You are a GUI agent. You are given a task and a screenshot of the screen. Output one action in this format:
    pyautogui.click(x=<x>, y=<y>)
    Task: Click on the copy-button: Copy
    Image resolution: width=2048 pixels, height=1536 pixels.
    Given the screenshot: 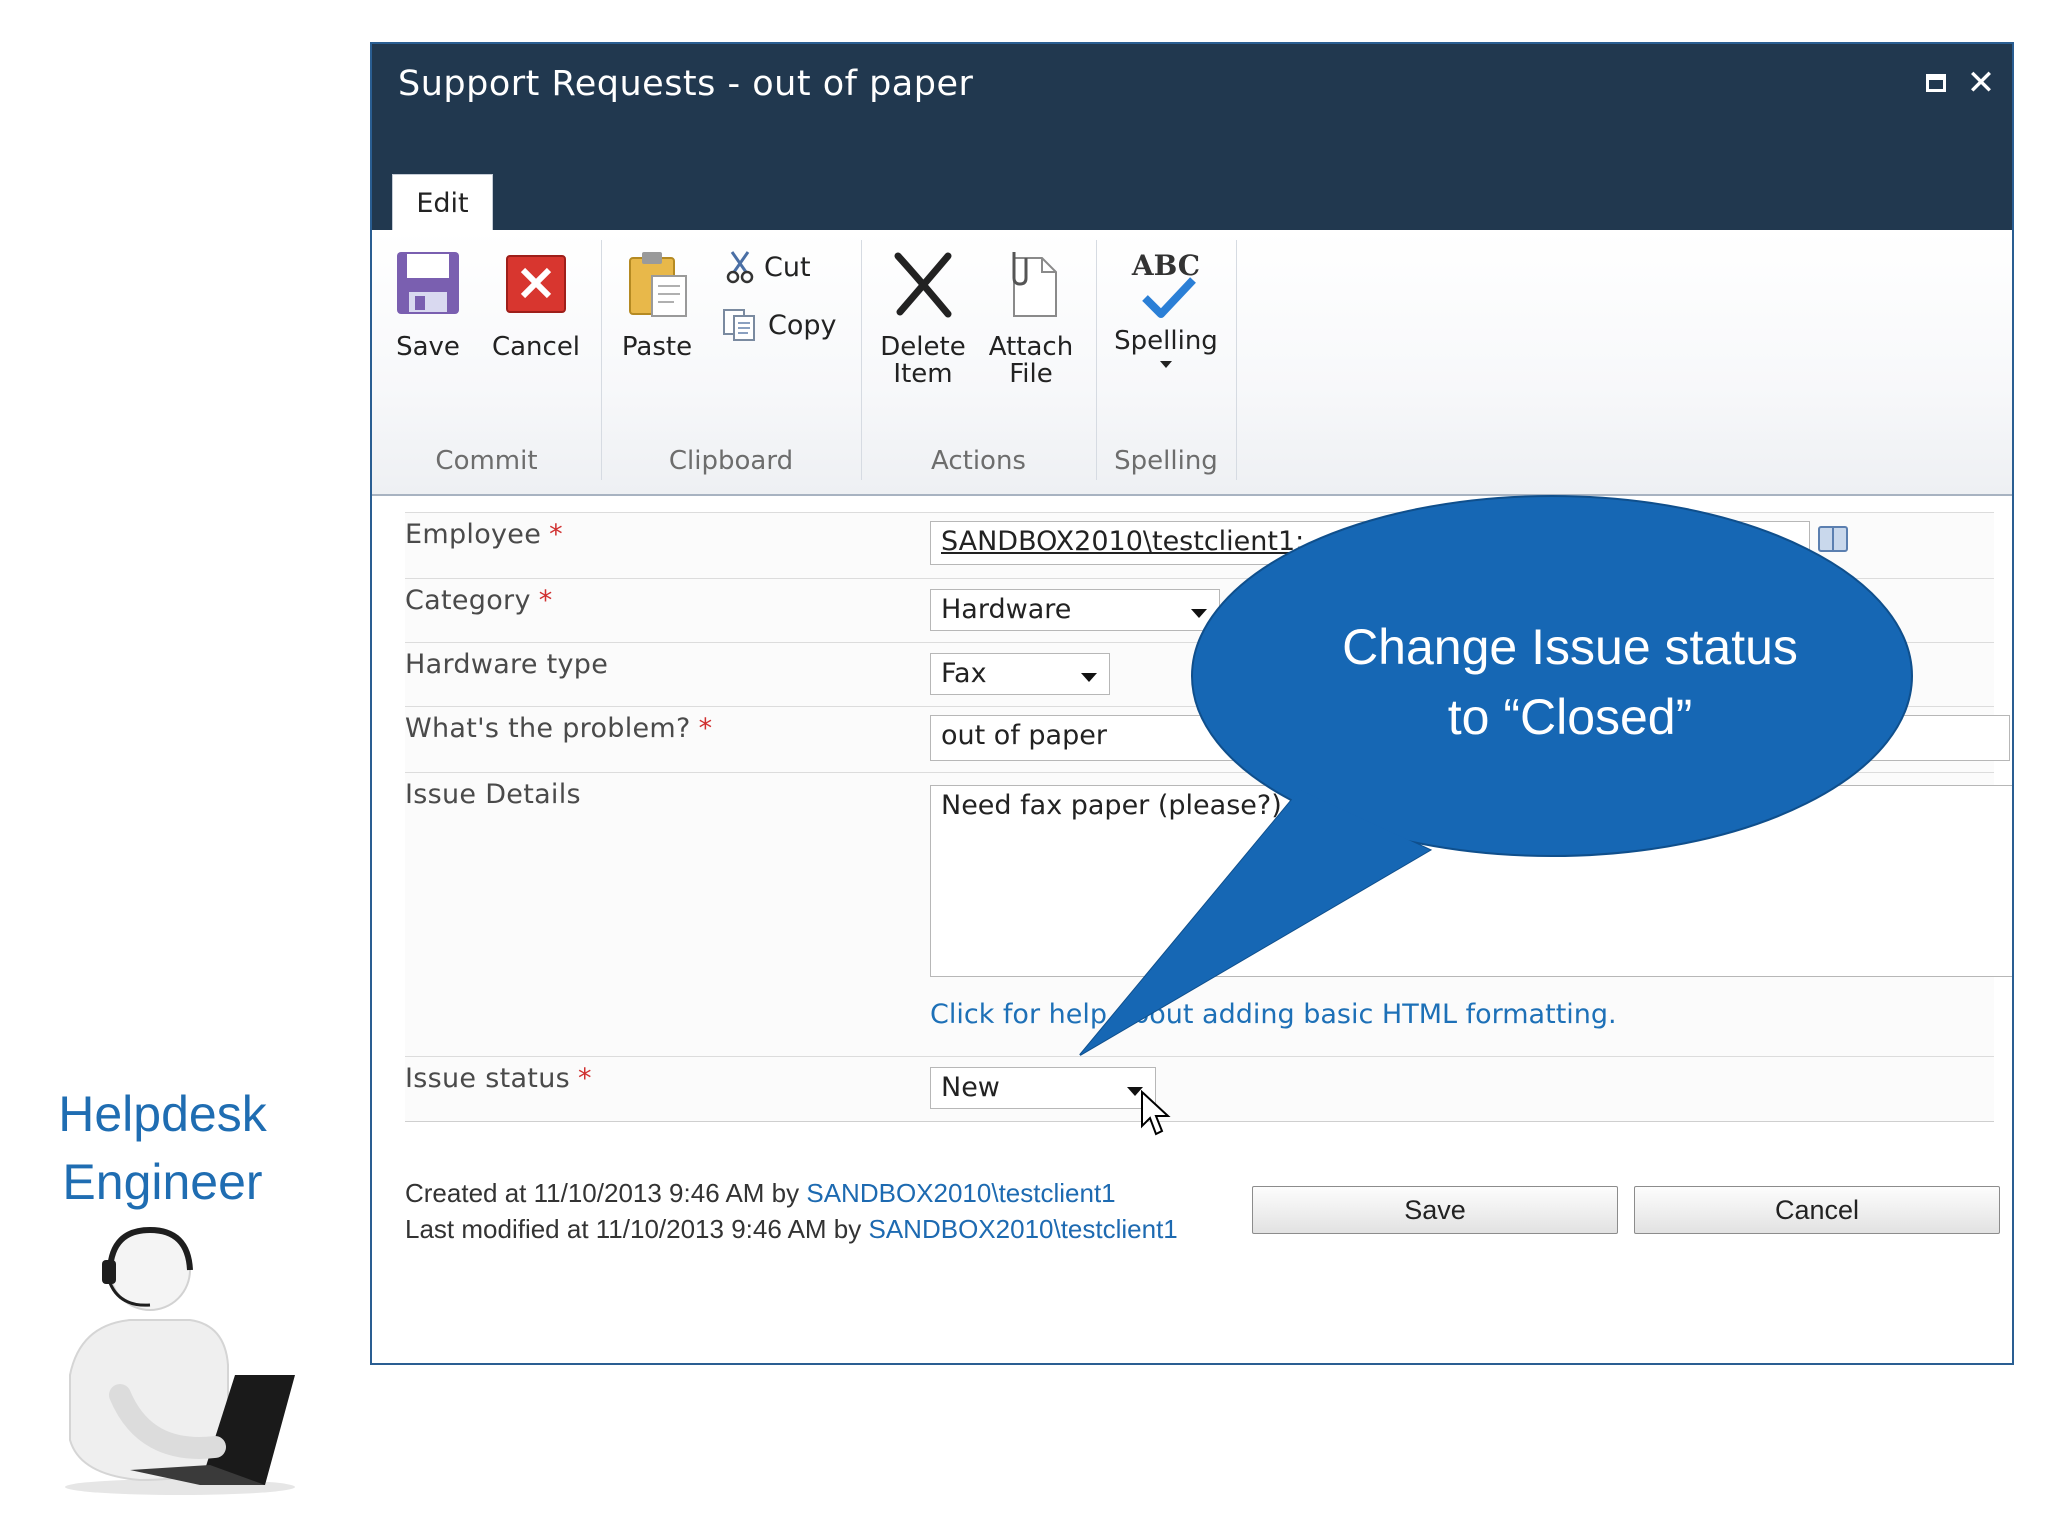 What is the action you would take?
    pyautogui.click(x=779, y=325)
    